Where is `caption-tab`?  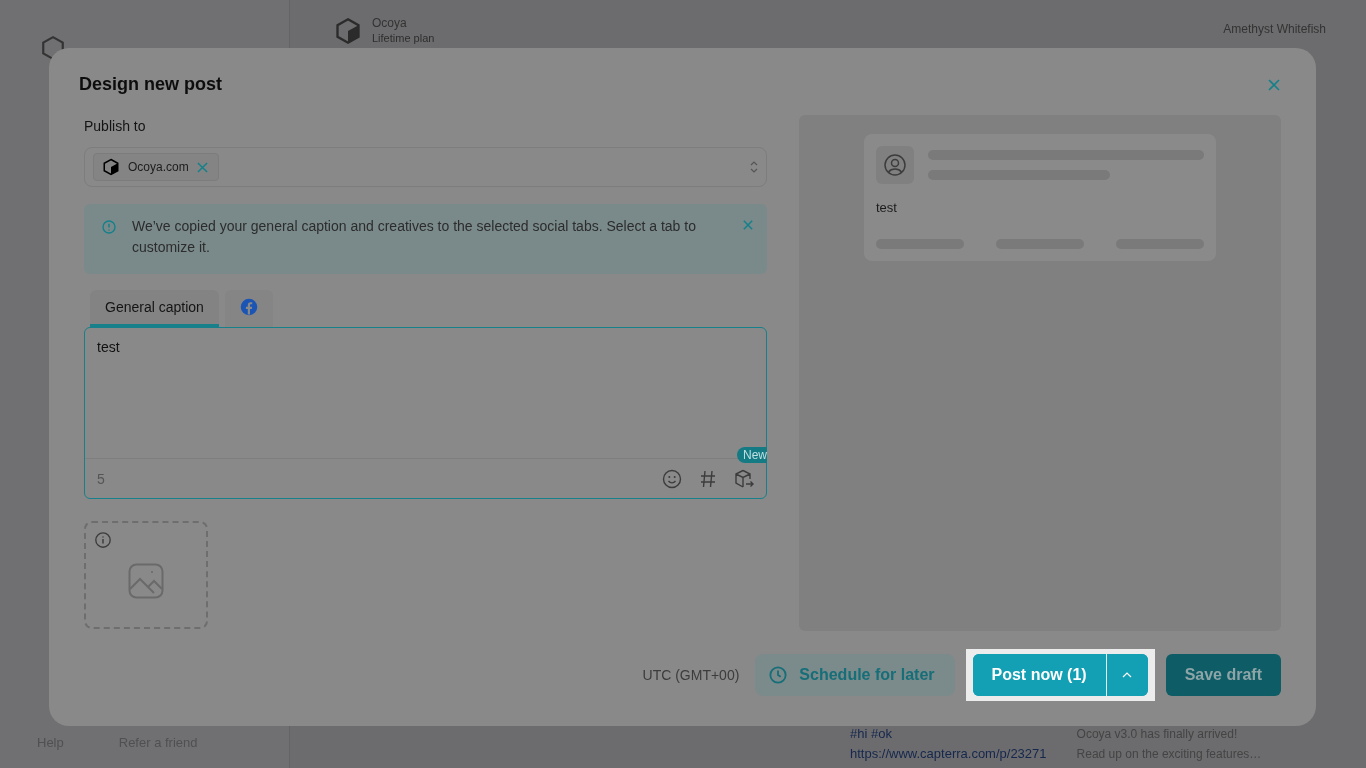 caption-tab is located at coordinates (248, 308).